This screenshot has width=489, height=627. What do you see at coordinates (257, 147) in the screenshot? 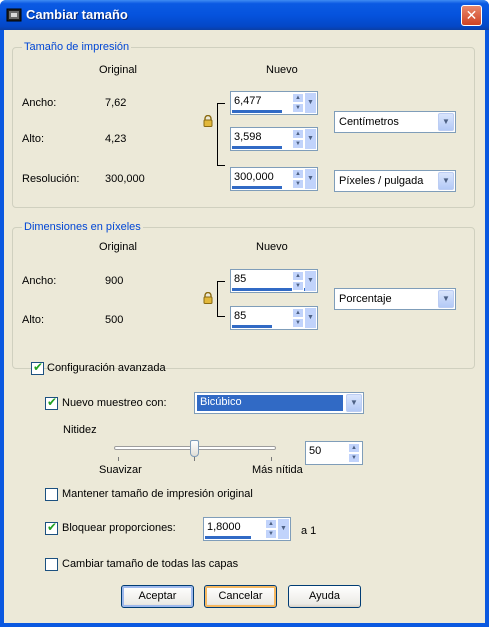
I see `print-height-bar` at bounding box center [257, 147].